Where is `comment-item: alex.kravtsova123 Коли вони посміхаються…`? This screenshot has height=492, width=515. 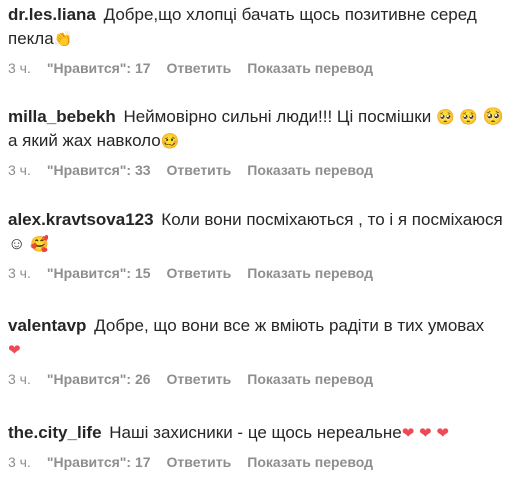
comment-item: alex.kravtsova123 Коли вони посміхаються… is located at coordinates (257, 245).